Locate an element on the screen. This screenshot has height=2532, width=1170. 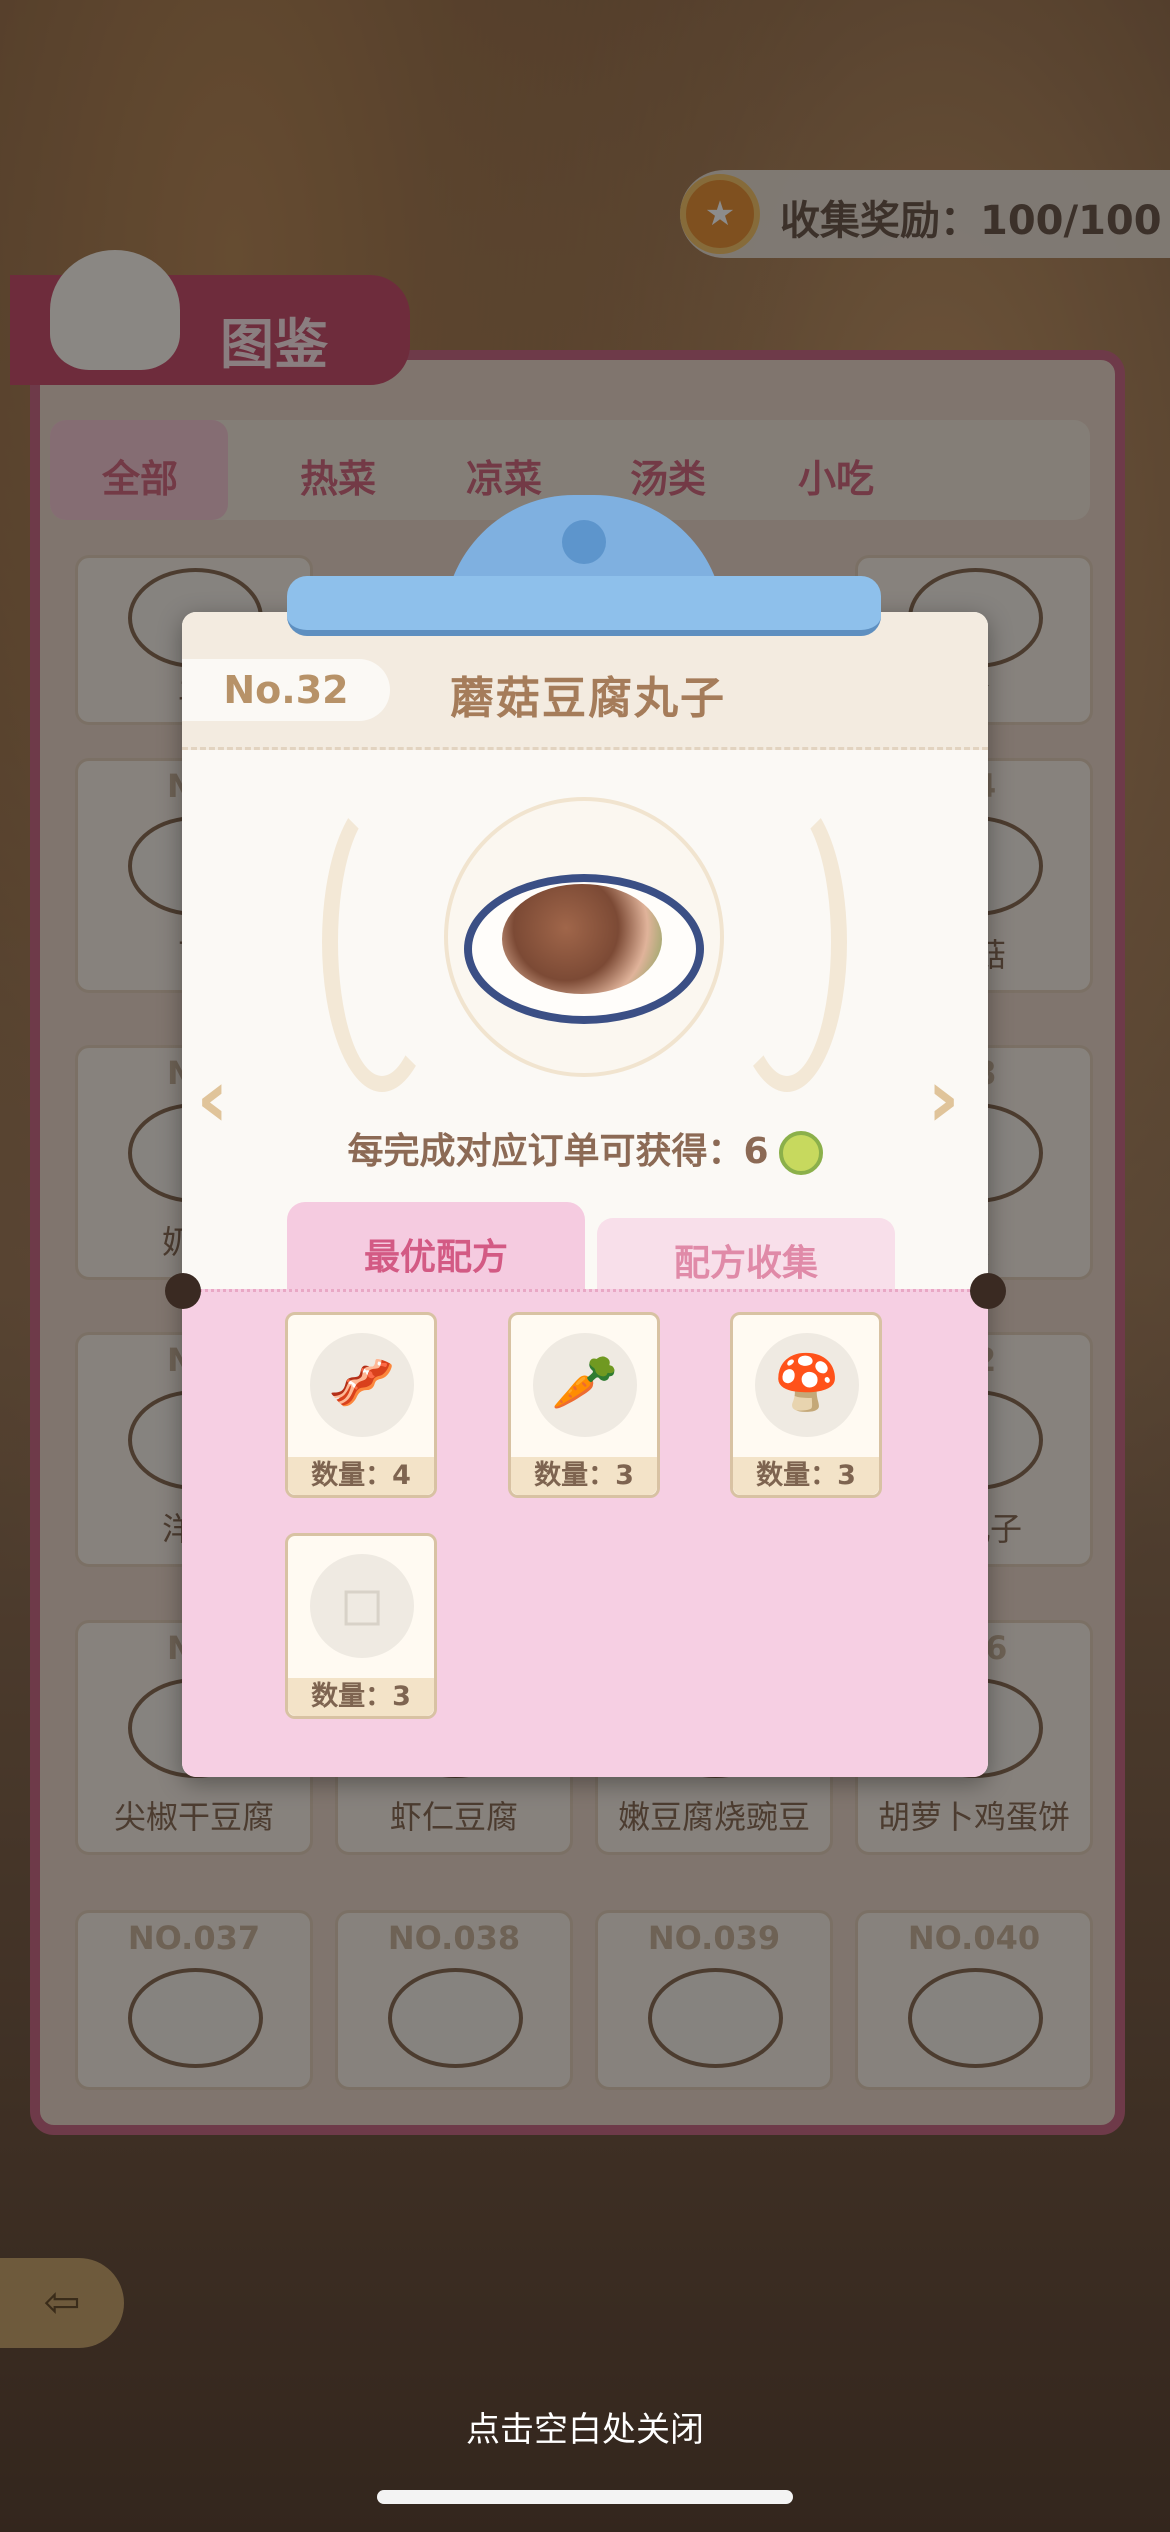
order-reward-line: 每完成对应订单可获得：6 is located at coordinates (585, 1148).